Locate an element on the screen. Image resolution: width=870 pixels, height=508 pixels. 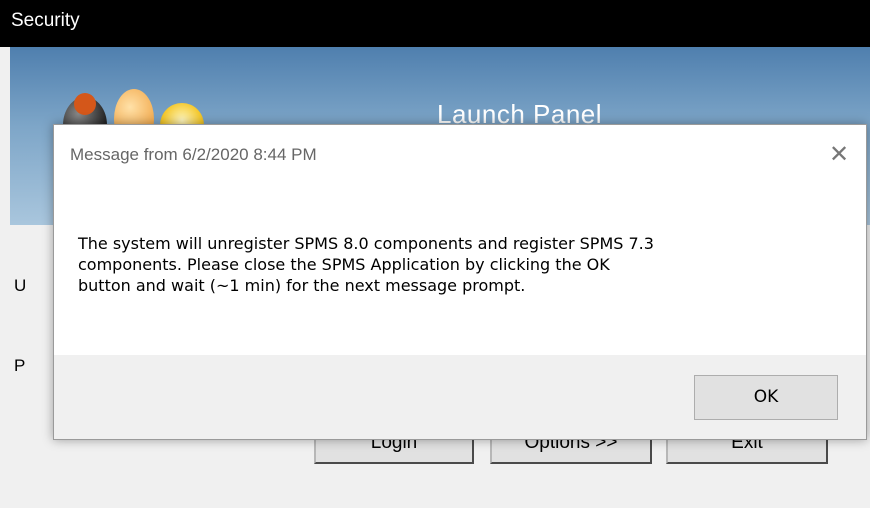
password-label: P is located at coordinates (20, 365).